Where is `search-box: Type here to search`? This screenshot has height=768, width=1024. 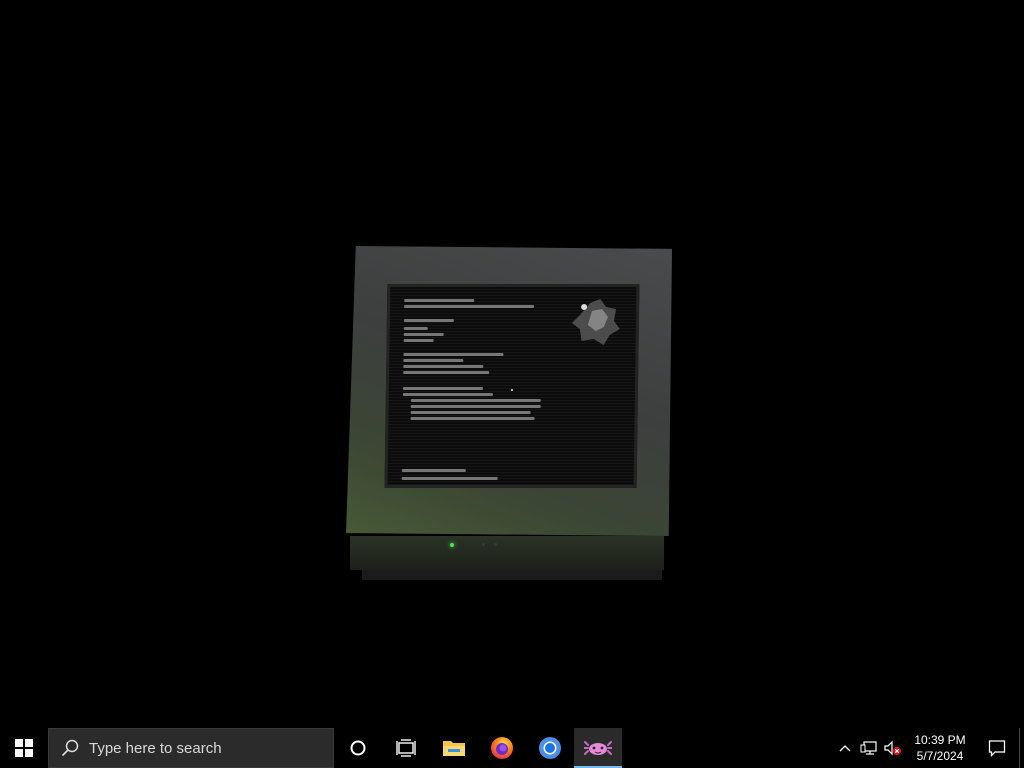
search-box: Type here to search is located at coordinates (191, 748).